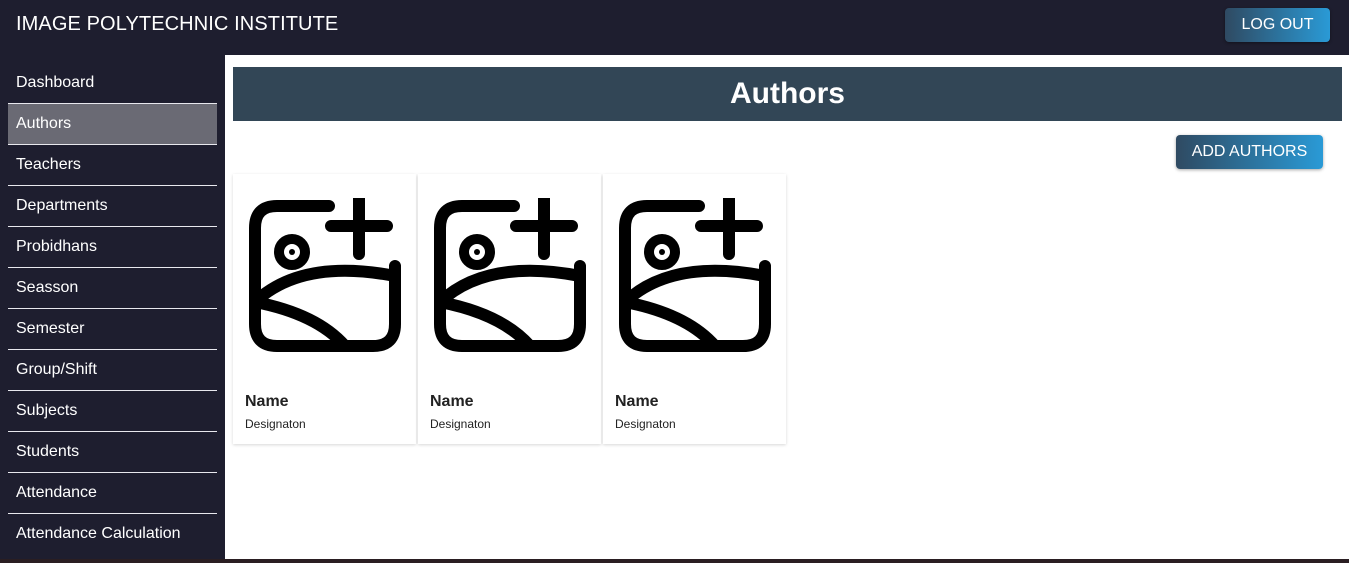 This screenshot has height=563, width=1349. What do you see at coordinates (674, 561) in the screenshot?
I see `bottom-strip` at bounding box center [674, 561].